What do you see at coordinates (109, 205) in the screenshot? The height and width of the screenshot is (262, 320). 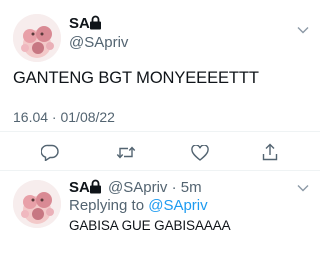 I see `replying-to-label: Replying to` at bounding box center [109, 205].